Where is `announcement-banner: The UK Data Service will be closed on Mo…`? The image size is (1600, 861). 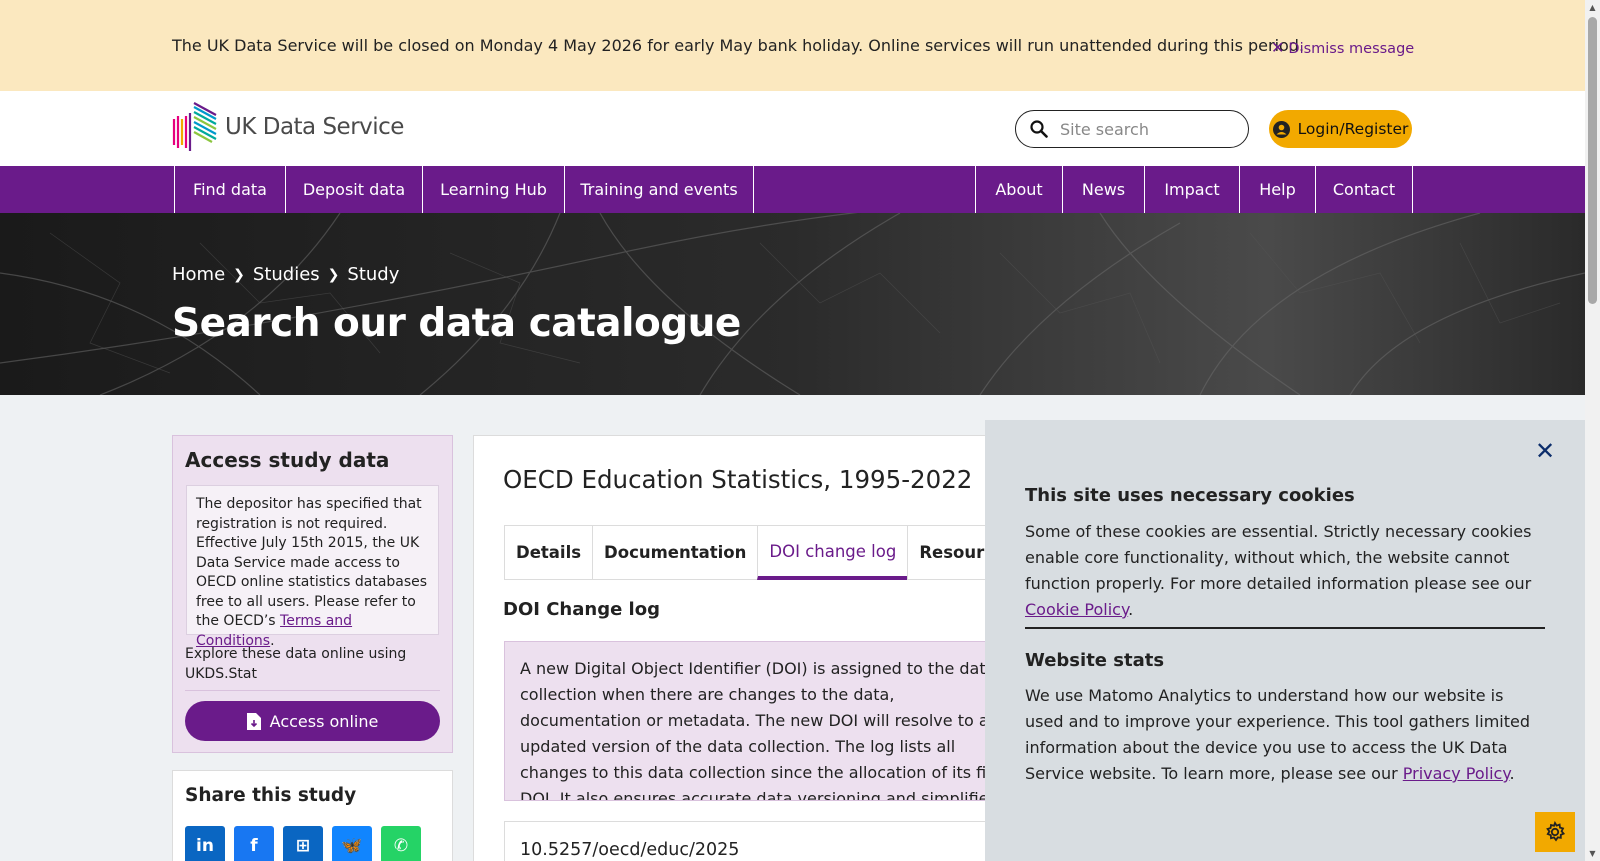
announcement-banner: The UK Data Service will be closed on Mo… is located at coordinates (792, 45).